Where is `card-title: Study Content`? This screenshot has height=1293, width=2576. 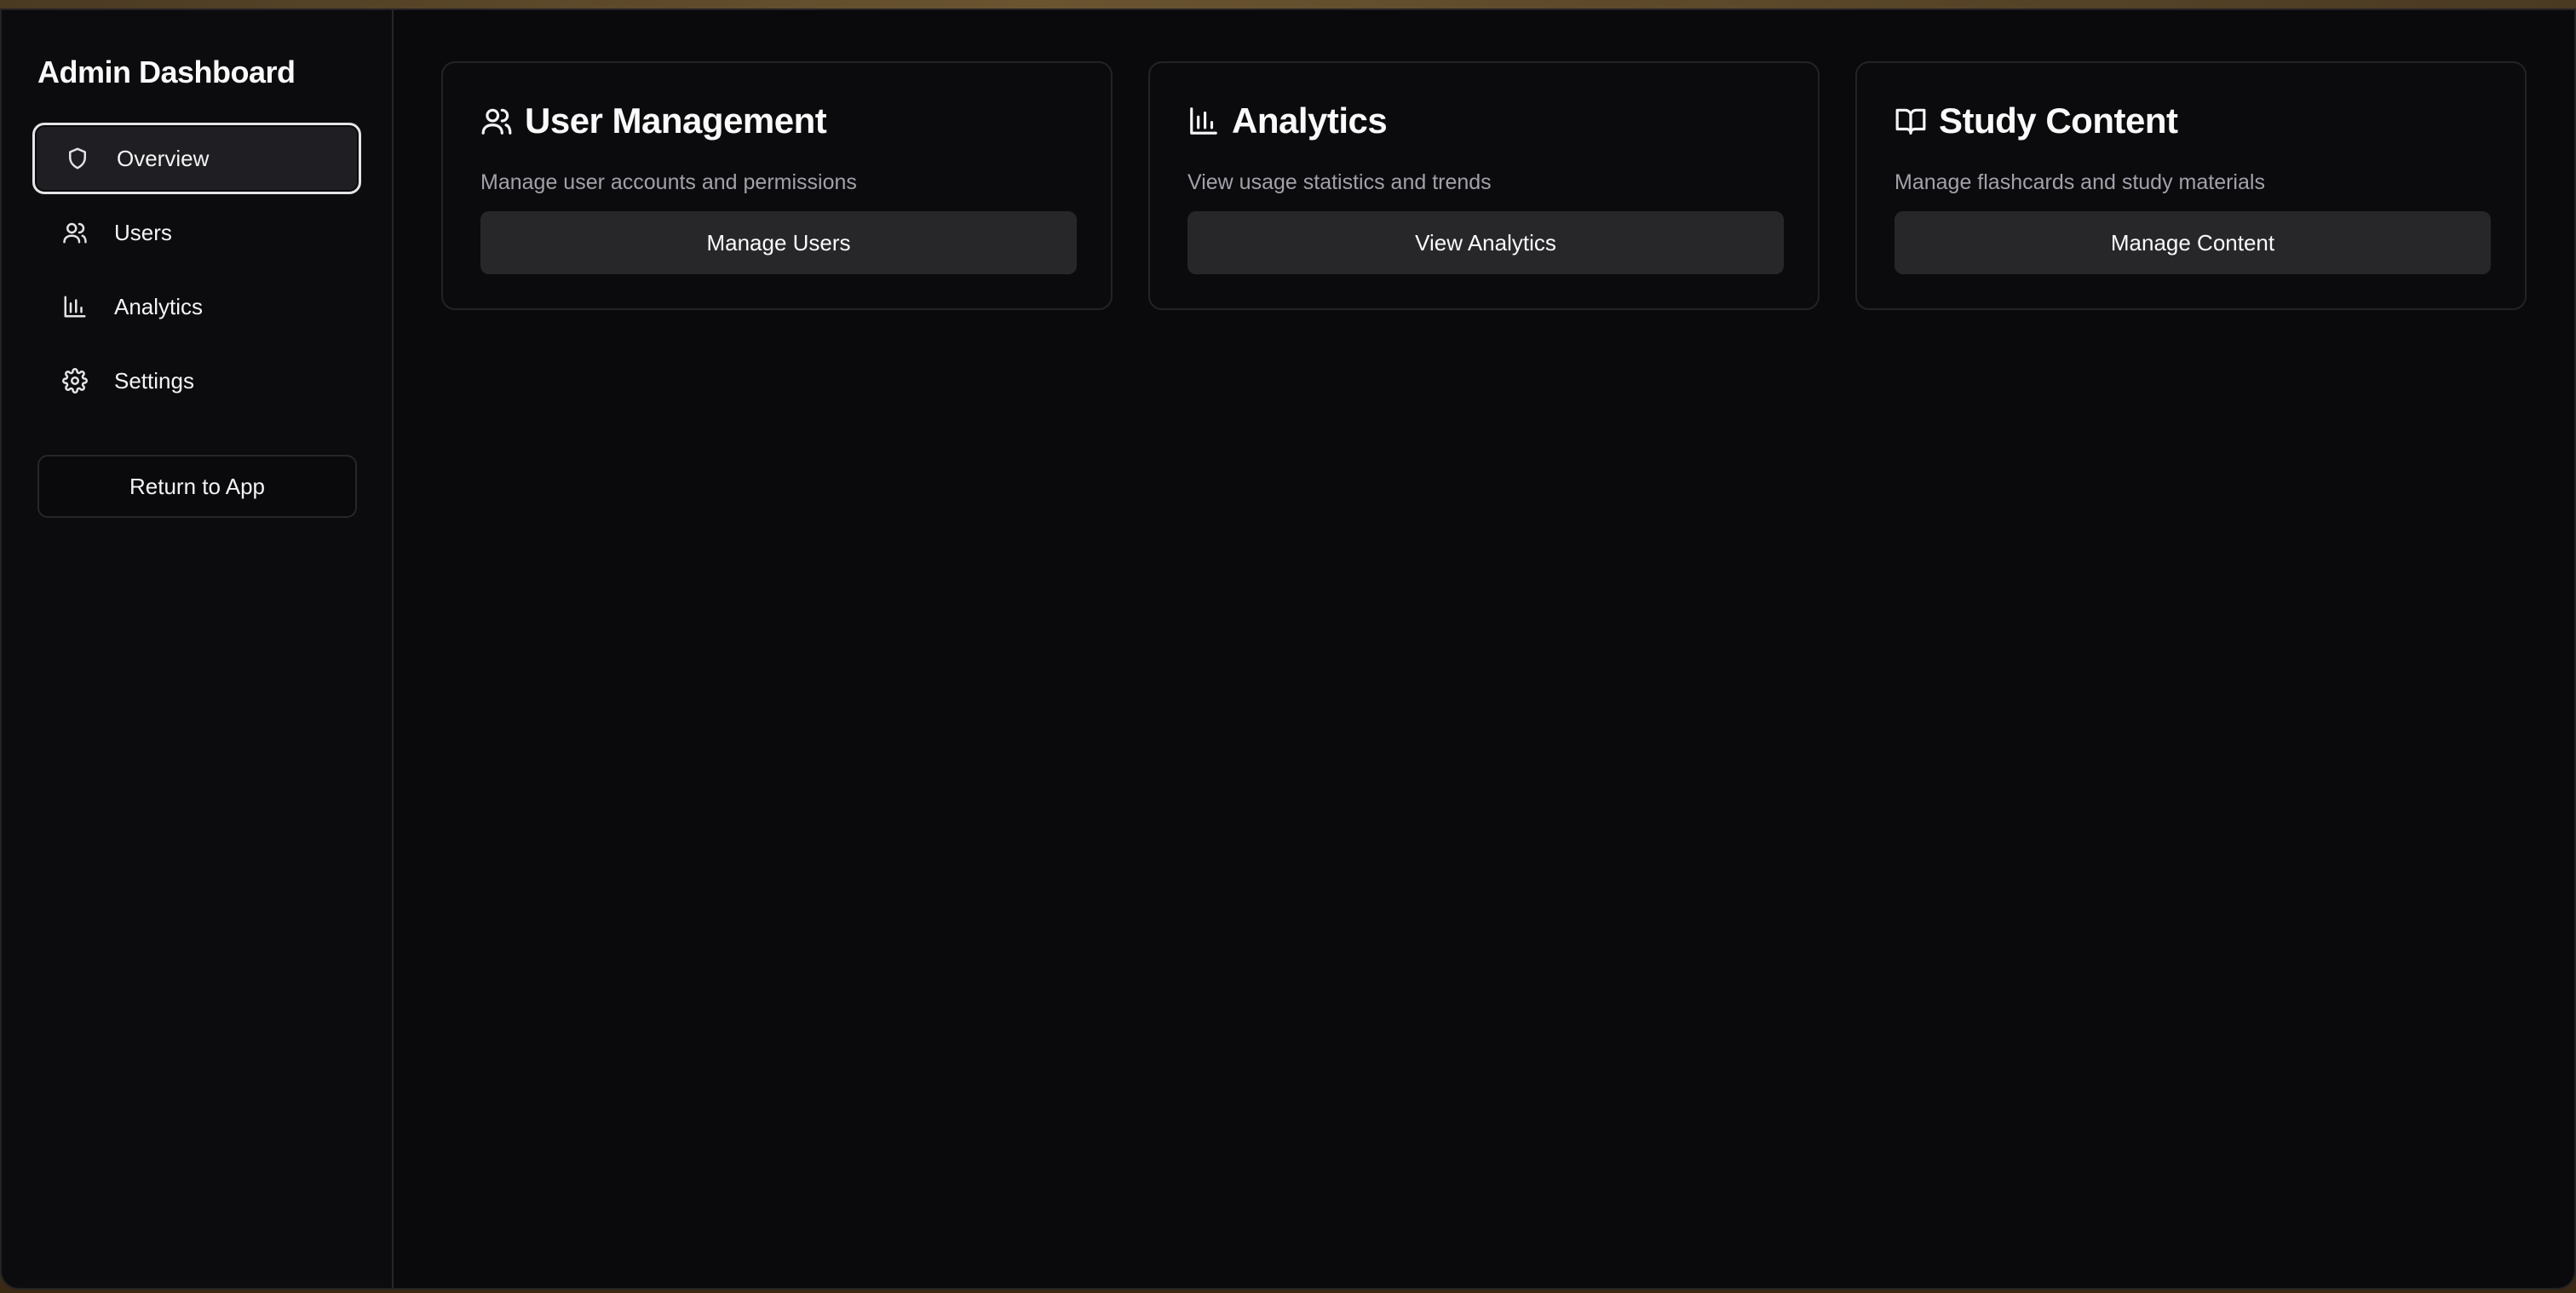
card-title: Study Content is located at coordinates (2058, 121).